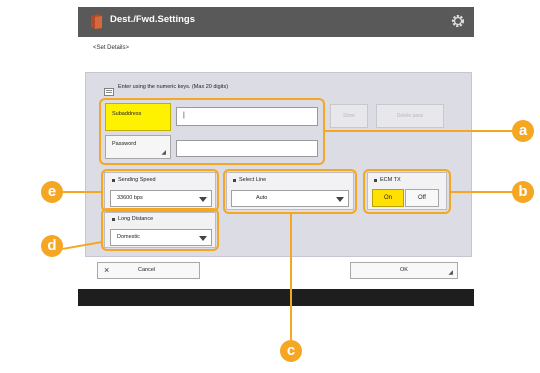  I want to click on callout-line-b, so click(482, 192).